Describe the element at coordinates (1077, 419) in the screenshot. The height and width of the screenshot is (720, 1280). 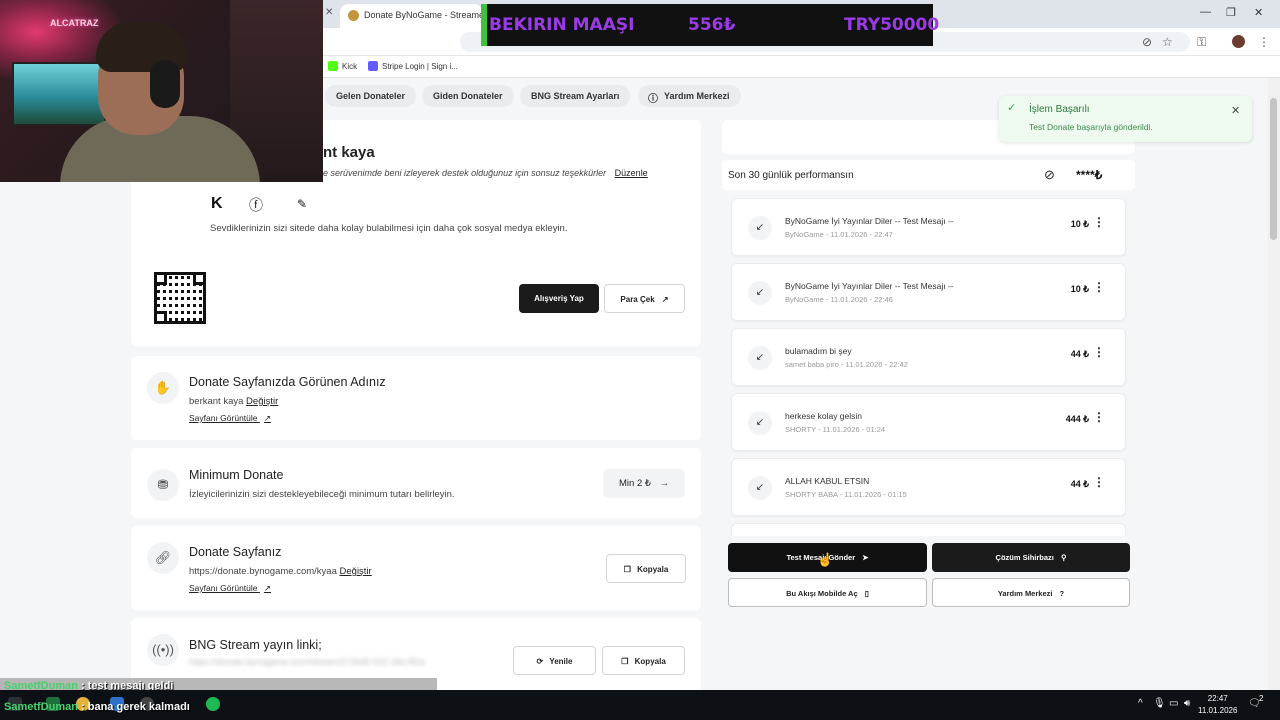
I see `donation-amount: 444 ₺` at that location.